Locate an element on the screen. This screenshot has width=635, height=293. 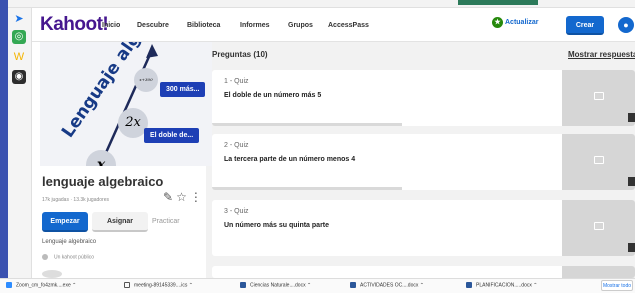
star-icon: ★ is located at coordinates (497, 22).